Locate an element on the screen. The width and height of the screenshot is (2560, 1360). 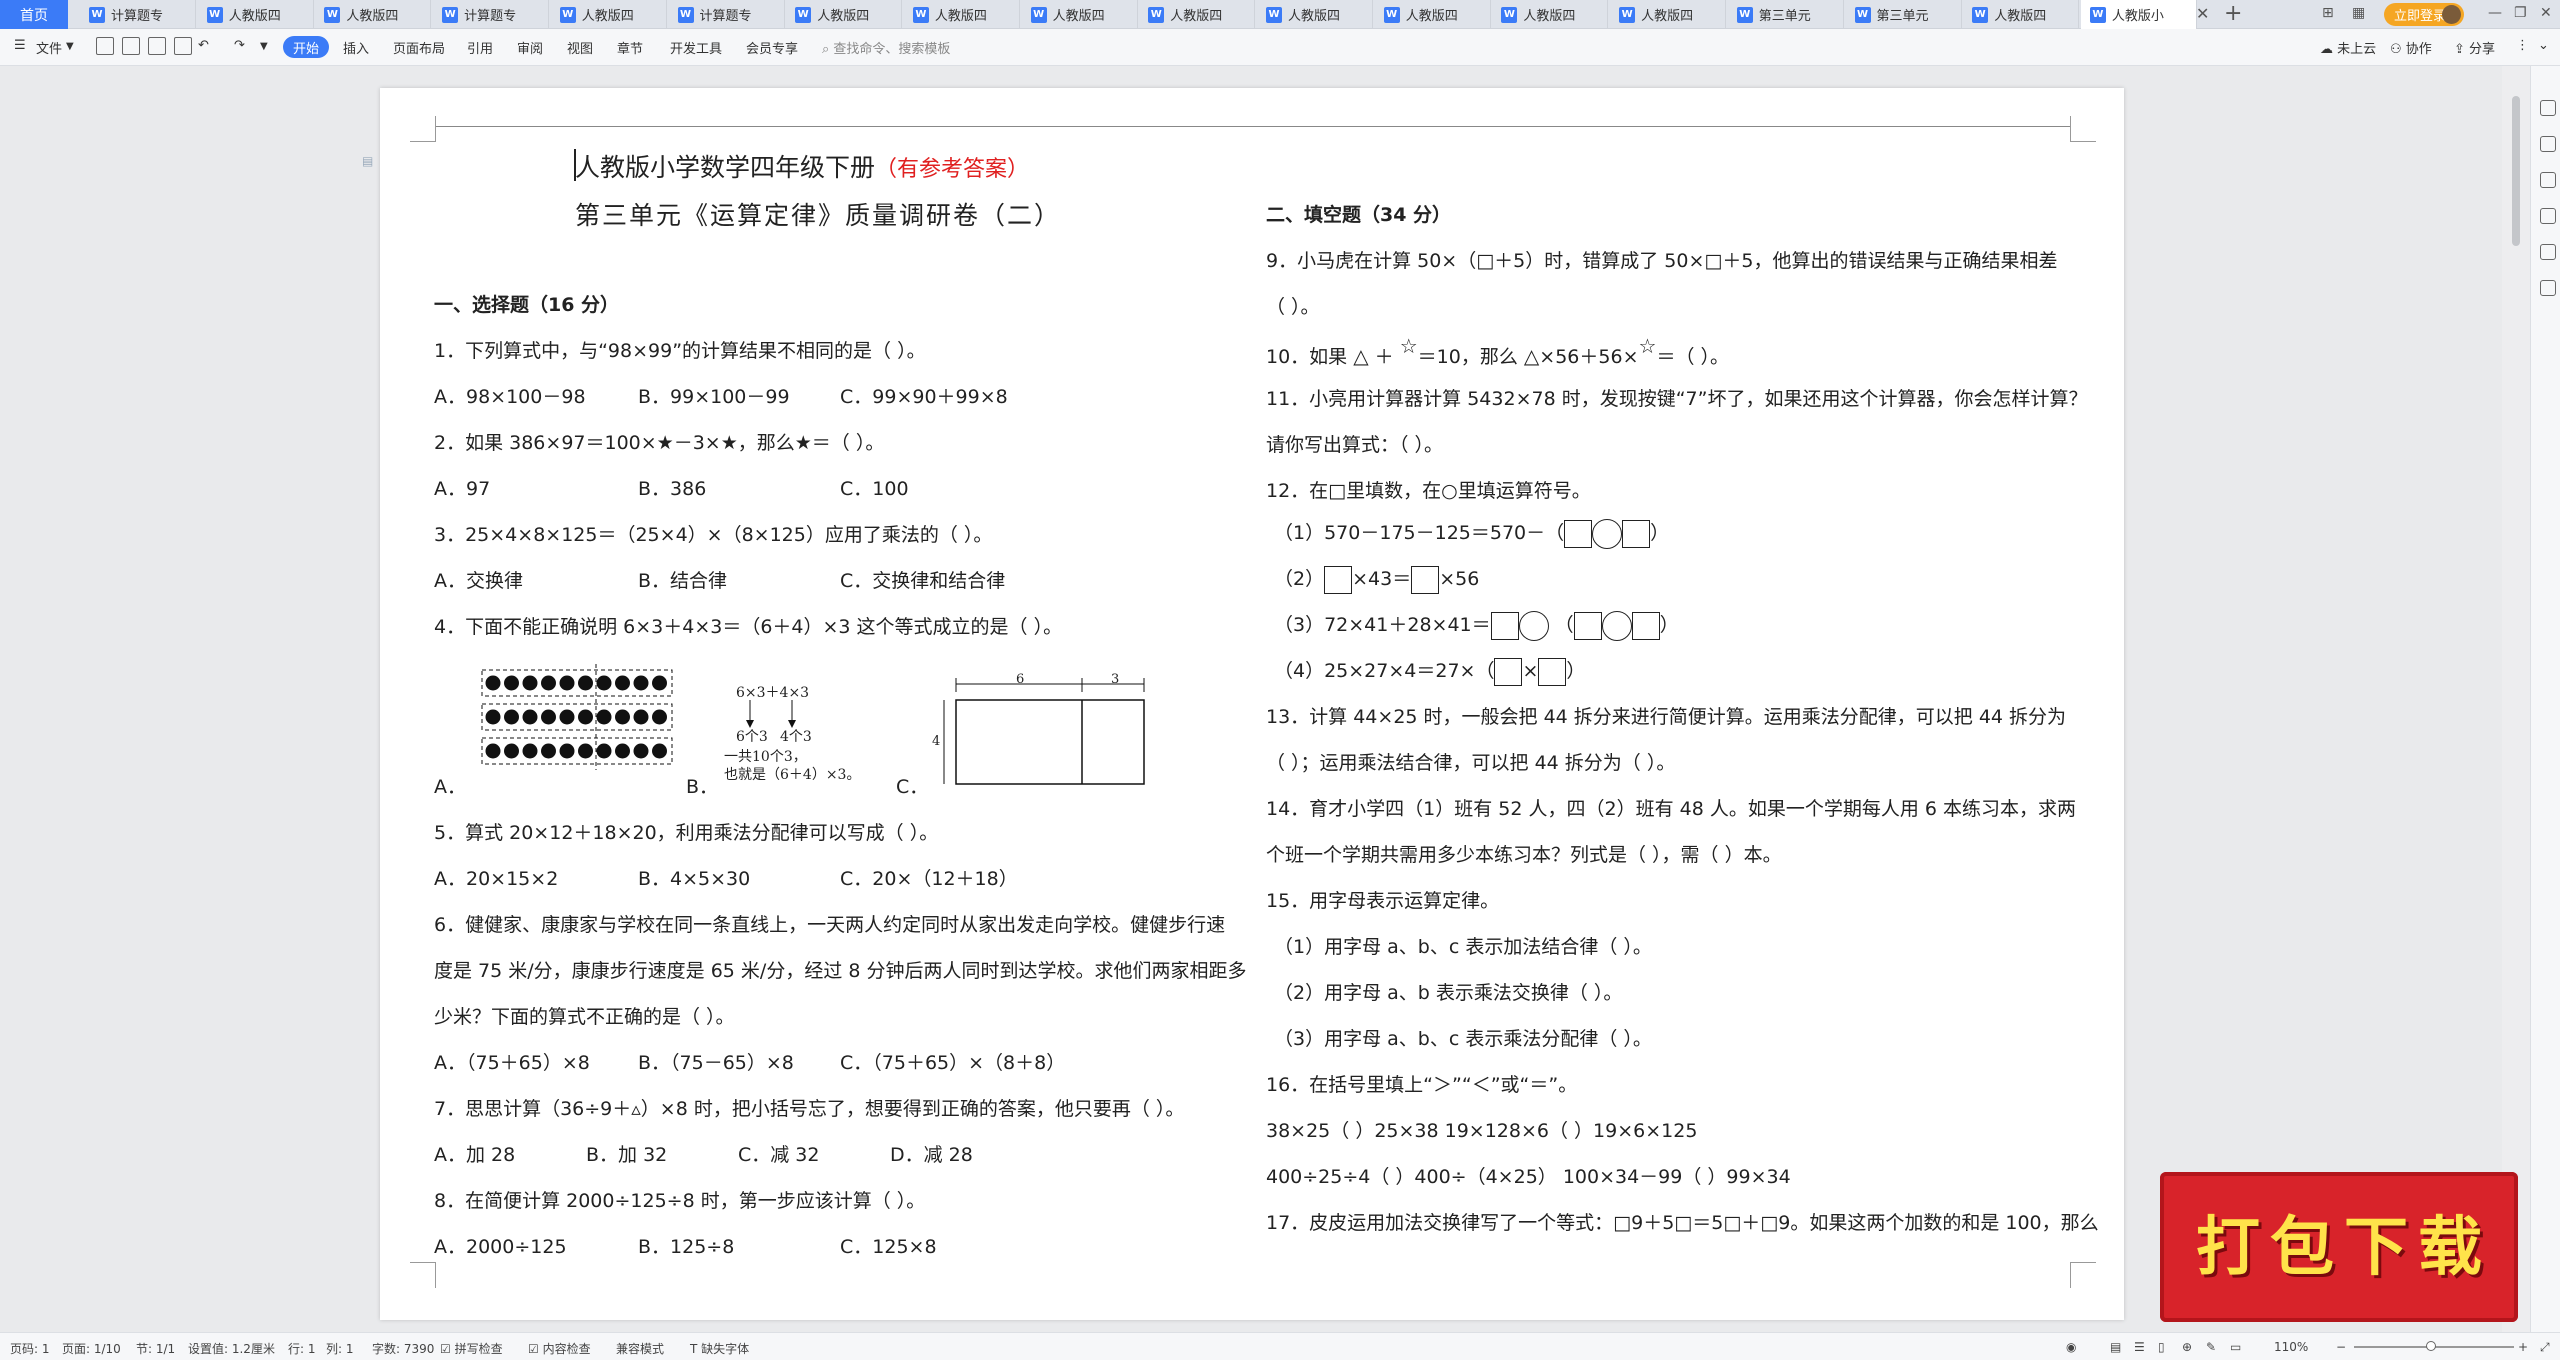
zoom-level: 110% is located at coordinates (2291, 1347).